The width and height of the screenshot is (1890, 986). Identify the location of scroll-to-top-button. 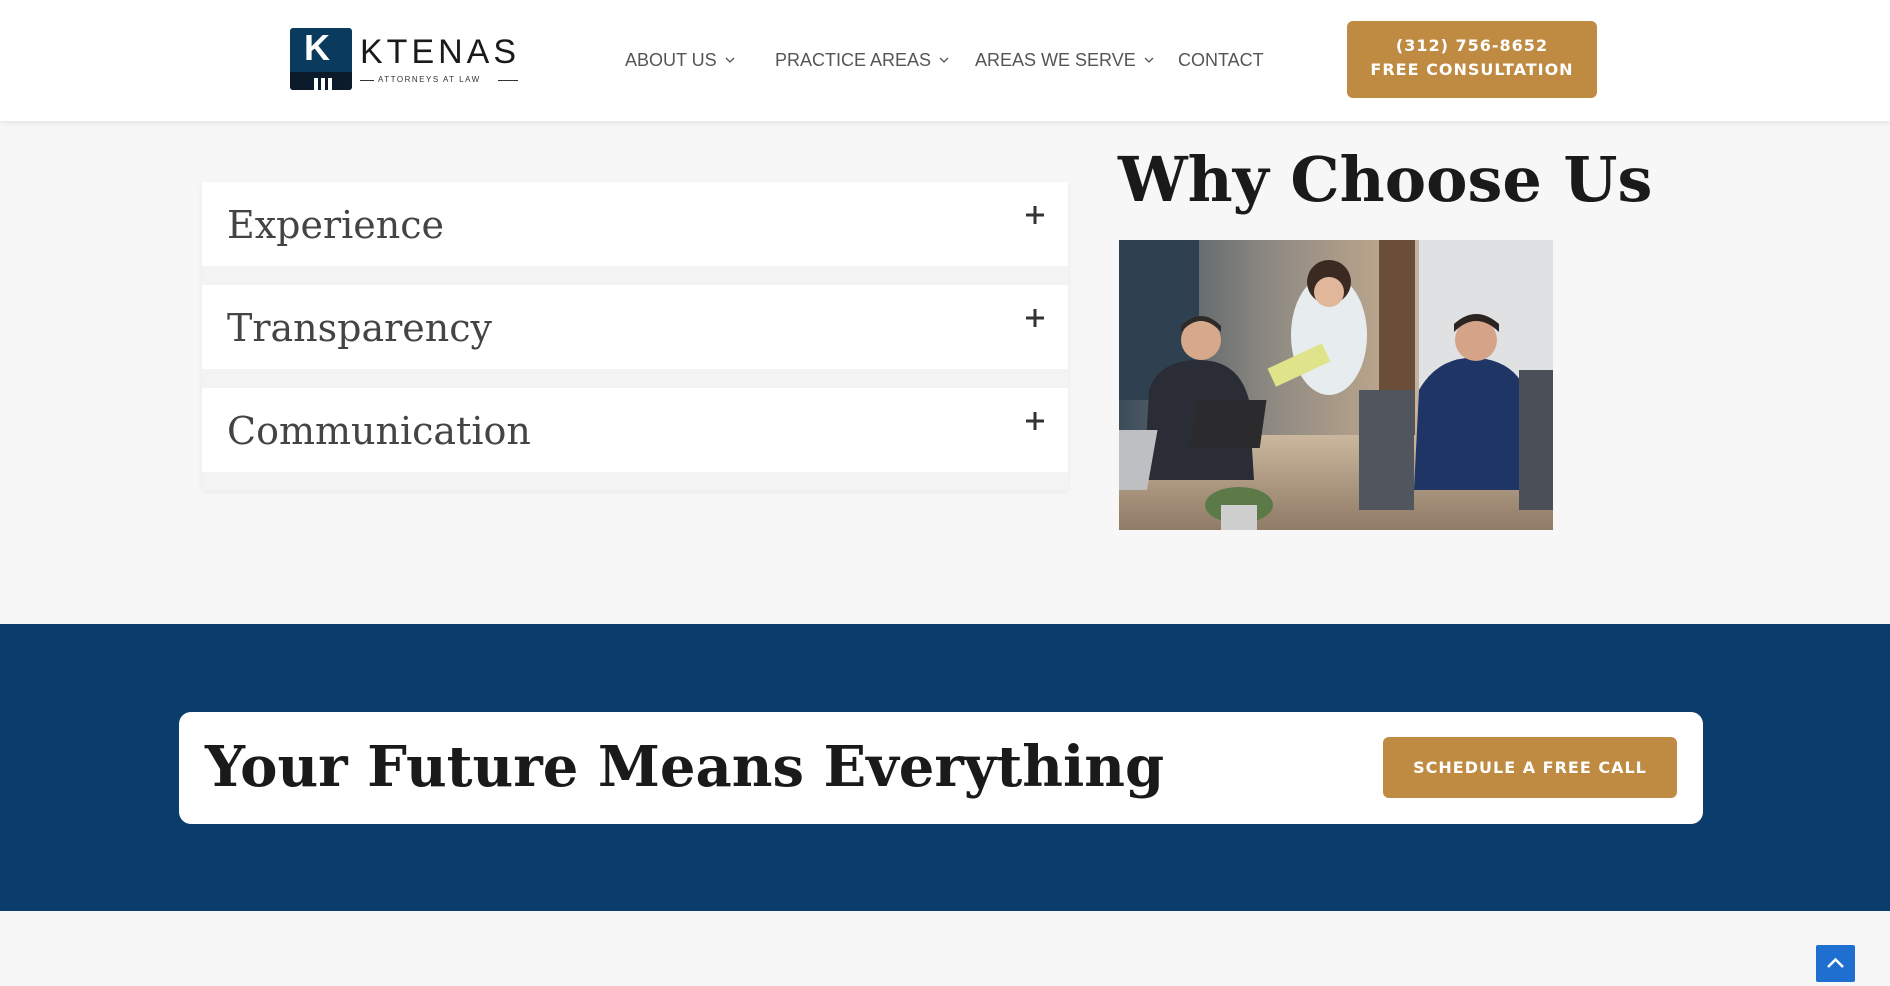
(1835, 963).